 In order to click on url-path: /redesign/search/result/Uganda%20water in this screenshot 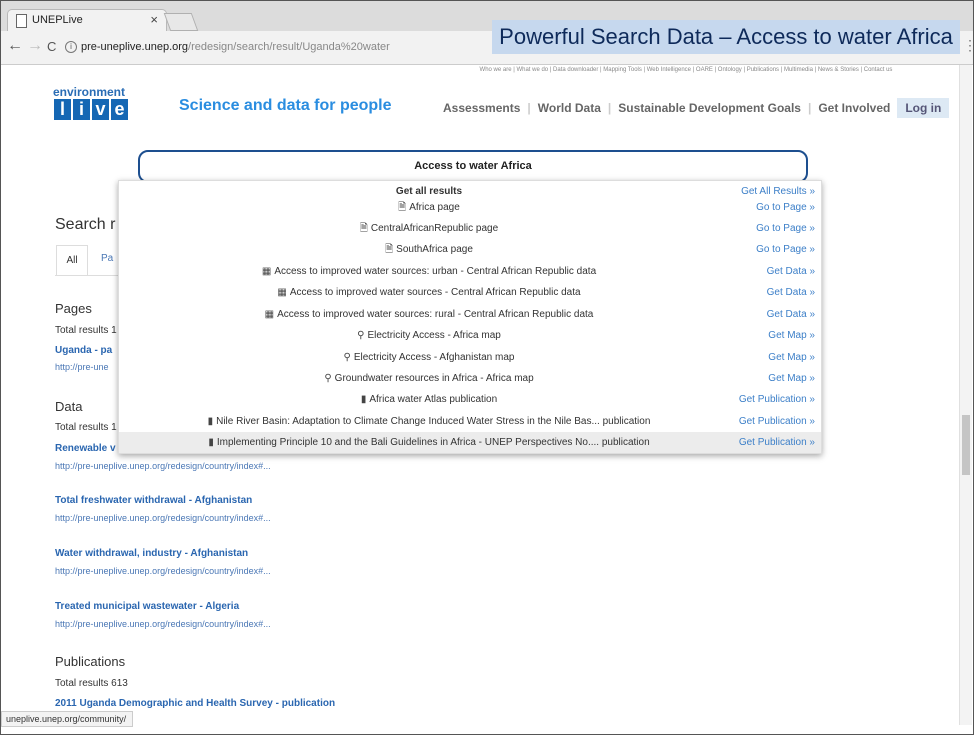, I will do `click(289, 47)`.